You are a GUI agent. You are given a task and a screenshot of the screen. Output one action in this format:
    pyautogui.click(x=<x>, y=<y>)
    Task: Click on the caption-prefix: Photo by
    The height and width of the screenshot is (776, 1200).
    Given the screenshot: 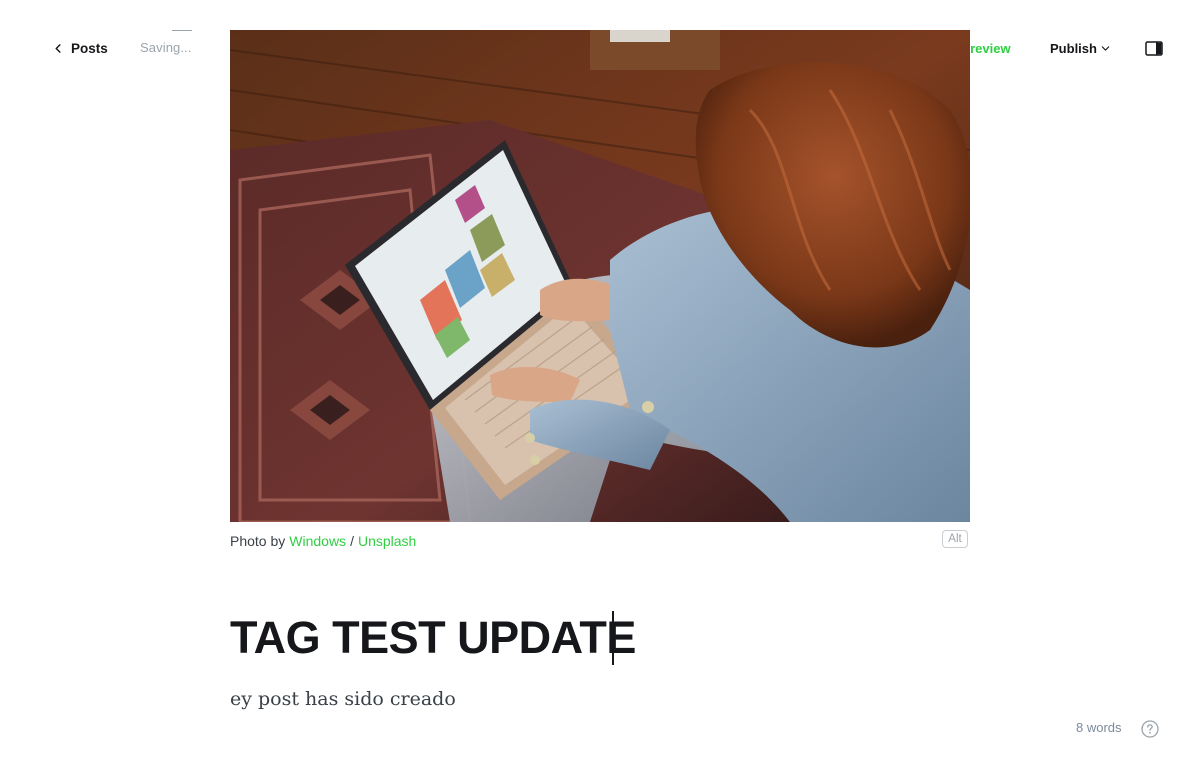 What is the action you would take?
    pyautogui.click(x=258, y=541)
    